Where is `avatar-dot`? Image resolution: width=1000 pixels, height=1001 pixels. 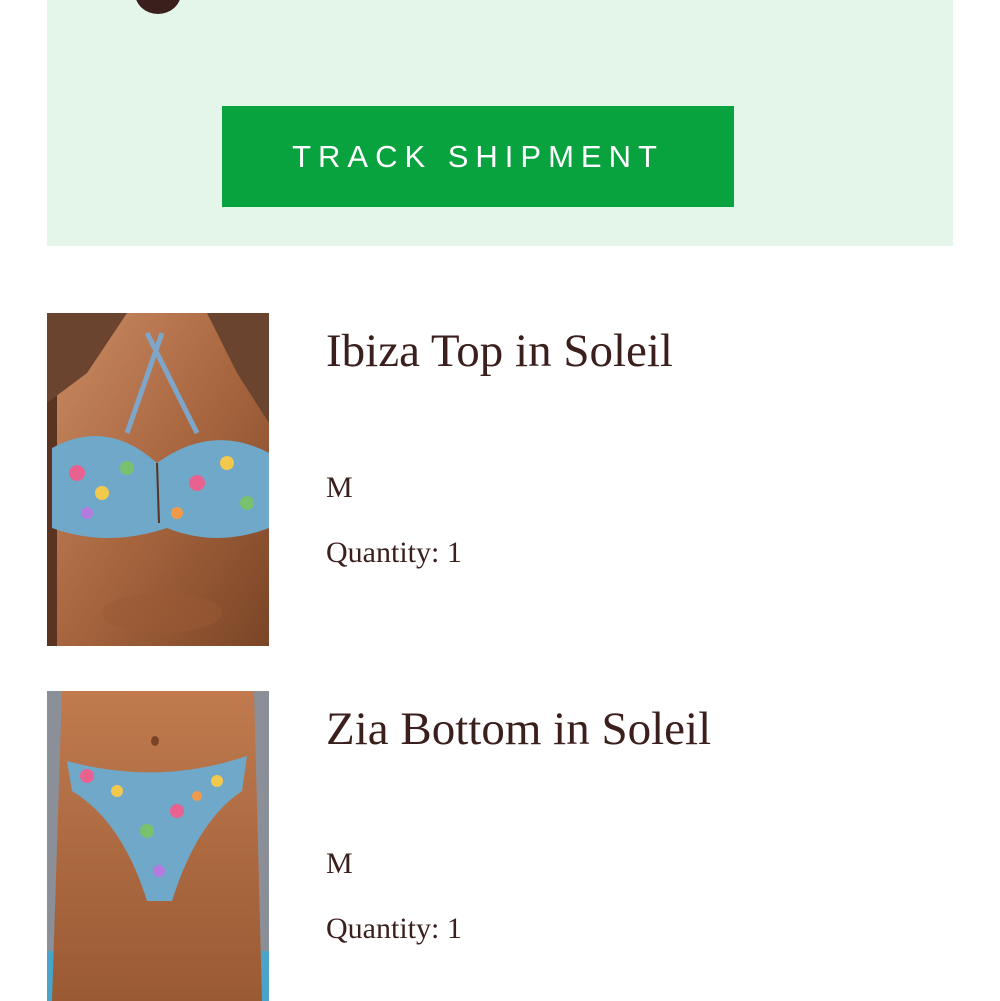 avatar-dot is located at coordinates (158, 7).